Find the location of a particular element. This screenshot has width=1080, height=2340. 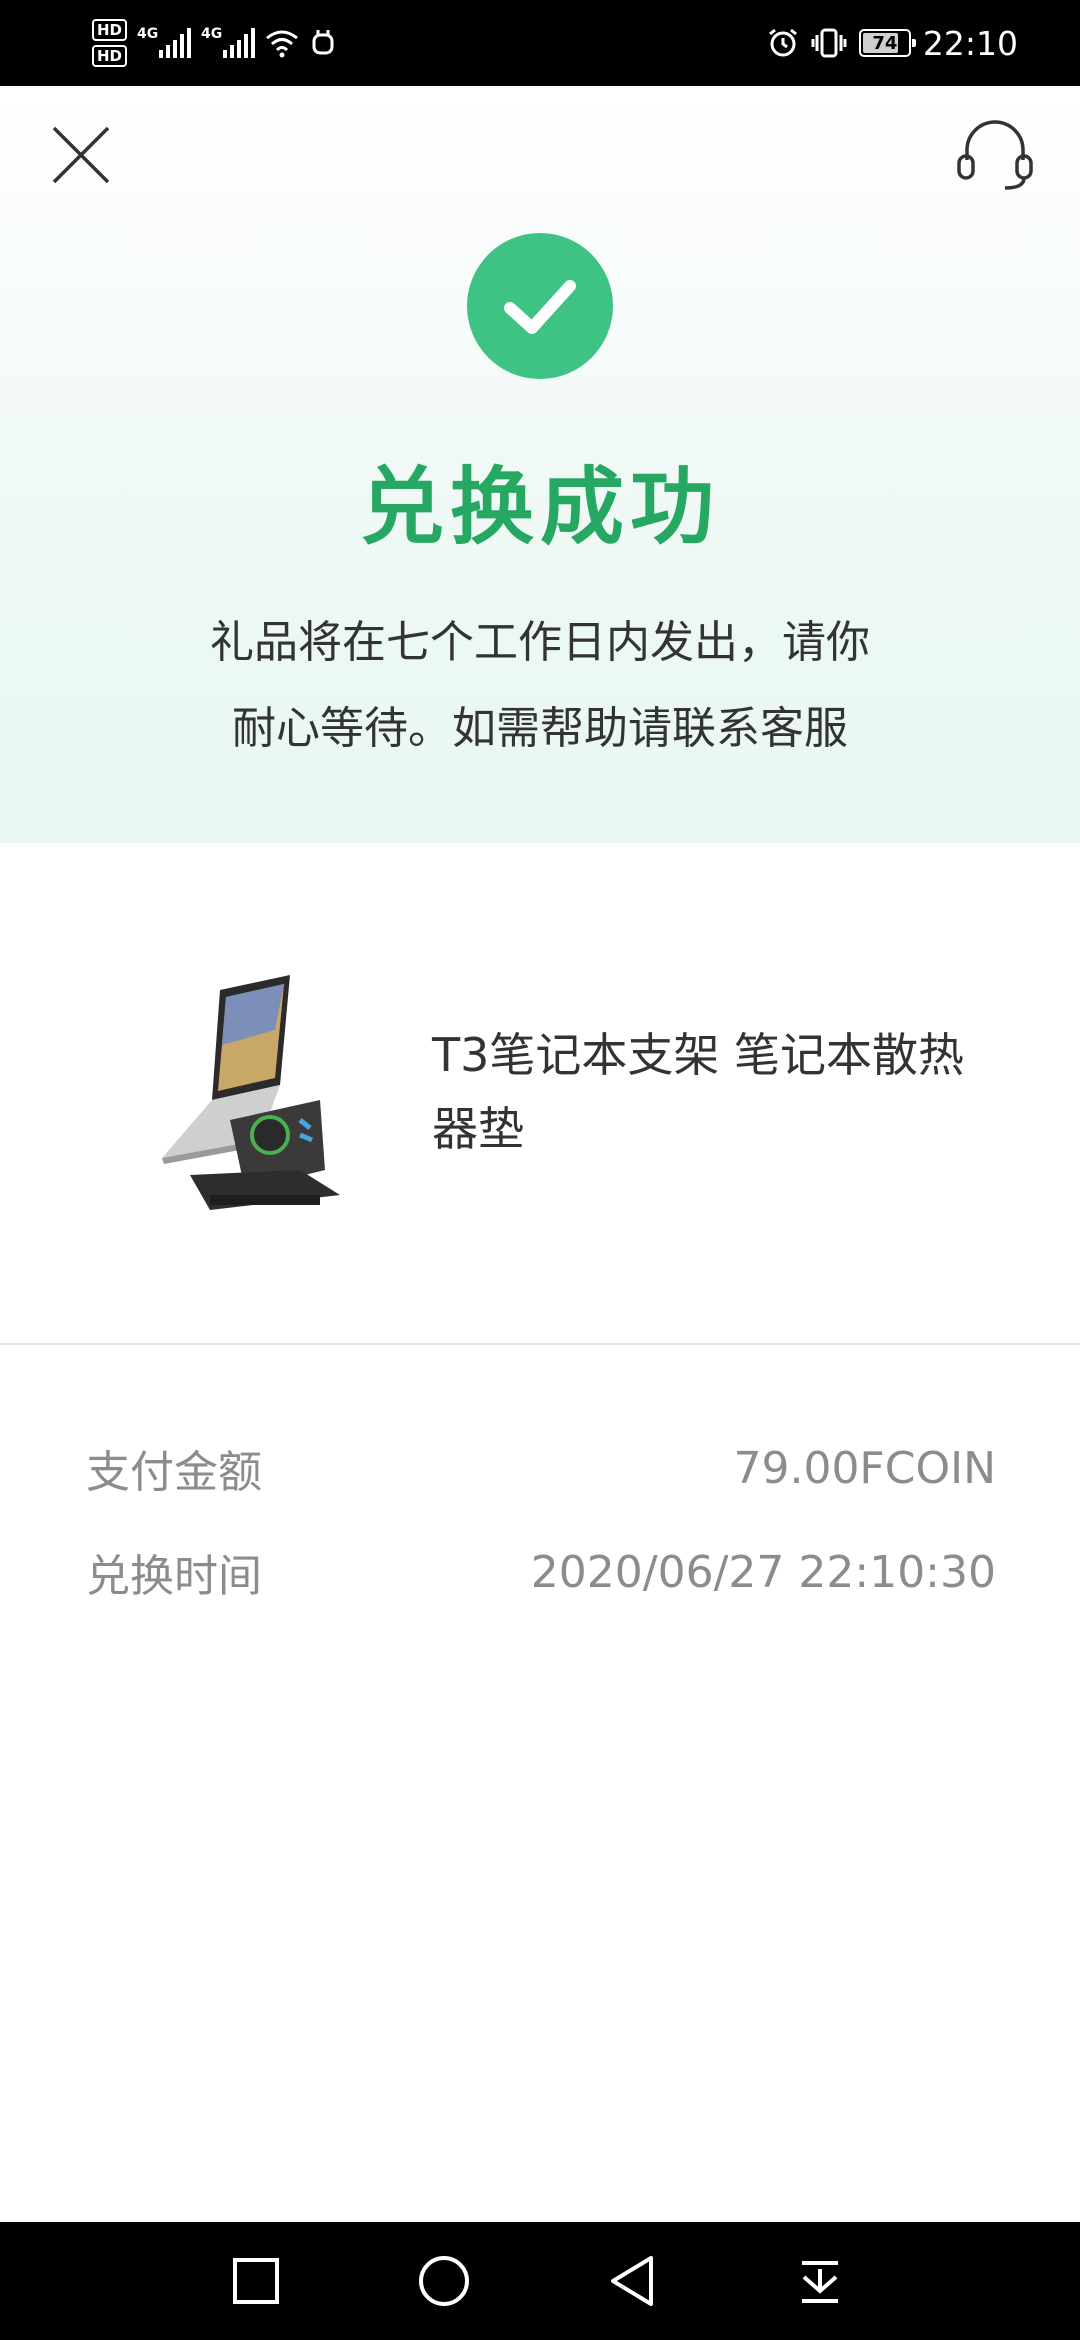

customer-service-button is located at coordinates (995, 156).